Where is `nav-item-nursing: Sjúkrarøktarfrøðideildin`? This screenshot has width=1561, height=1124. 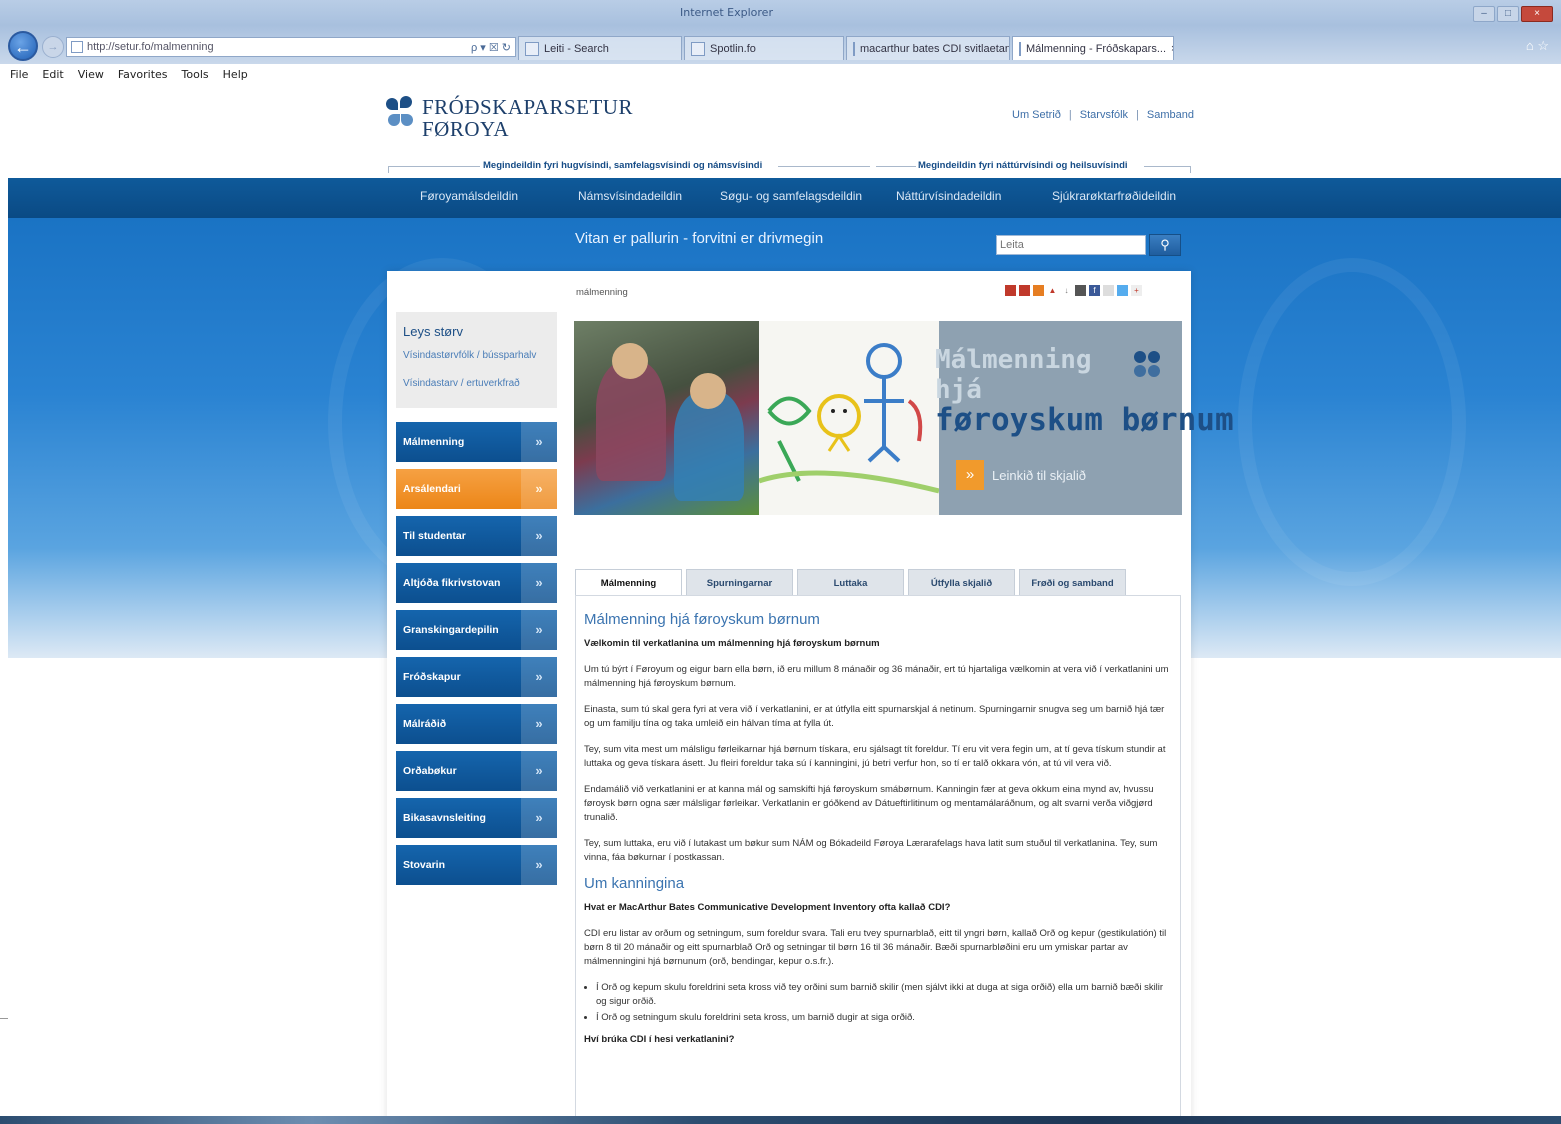 nav-item-nursing: Sjúkrarøktarfrøðideildin is located at coordinates (1114, 196).